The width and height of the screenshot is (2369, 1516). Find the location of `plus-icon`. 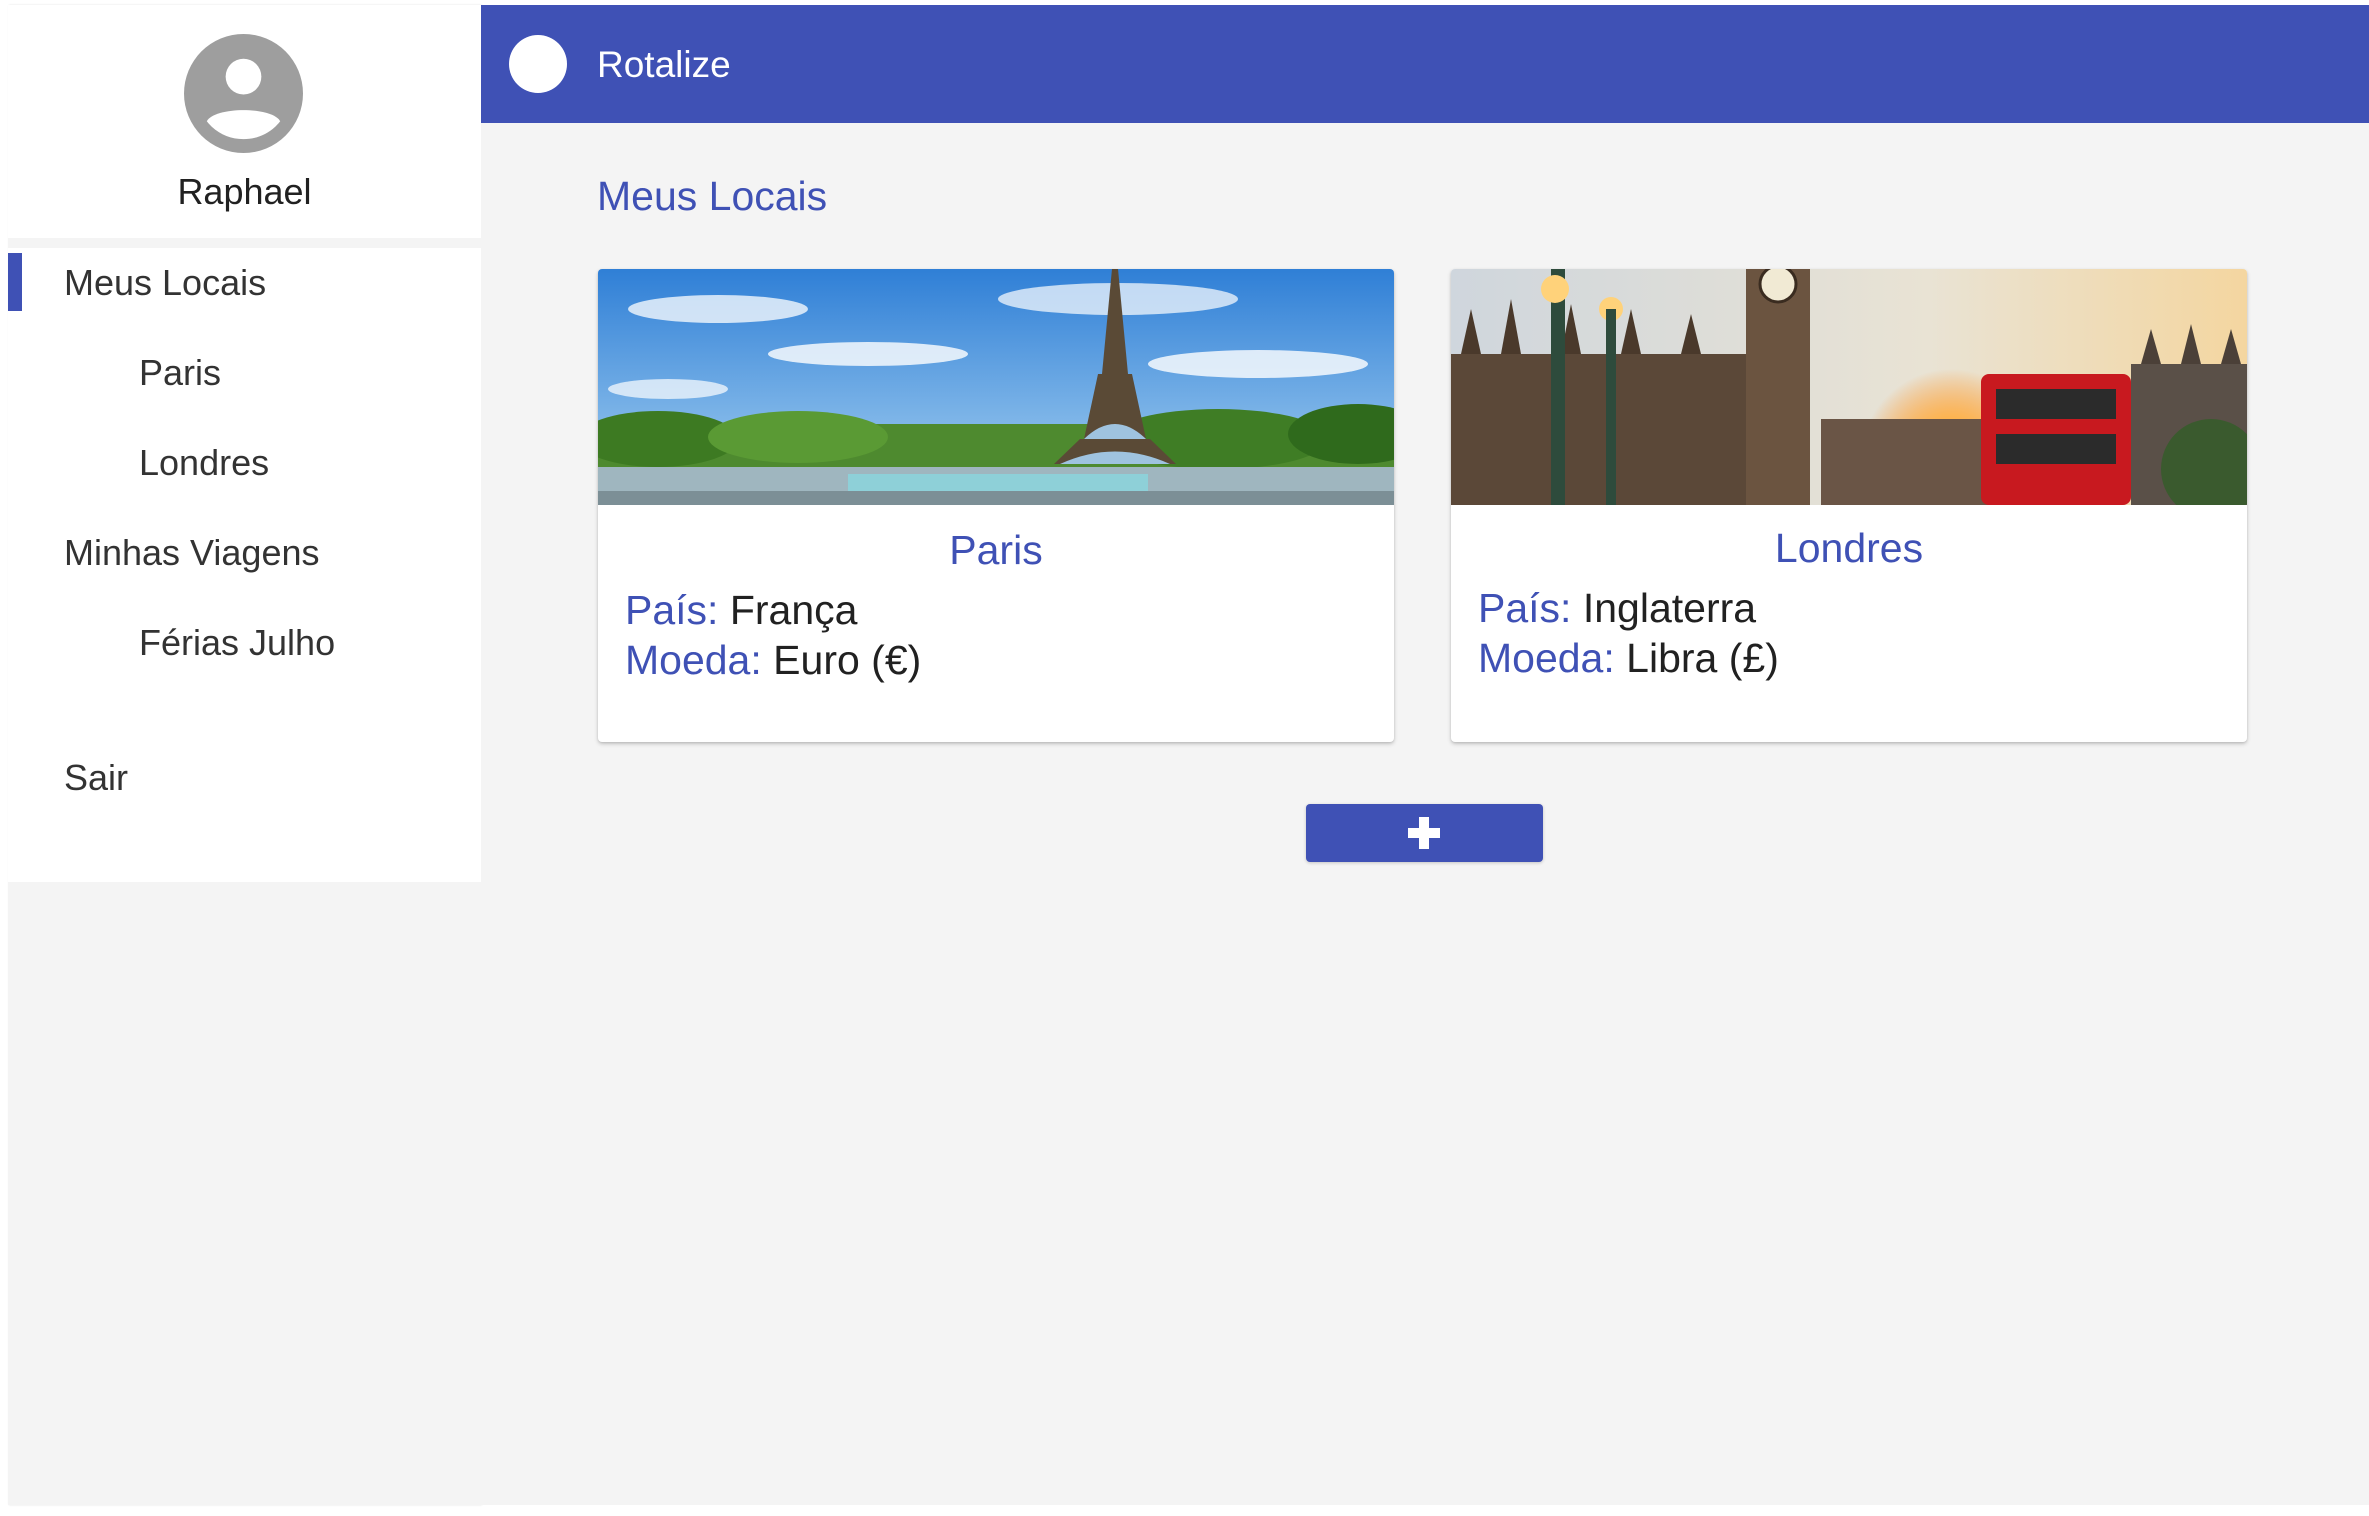

plus-icon is located at coordinates (1424, 833).